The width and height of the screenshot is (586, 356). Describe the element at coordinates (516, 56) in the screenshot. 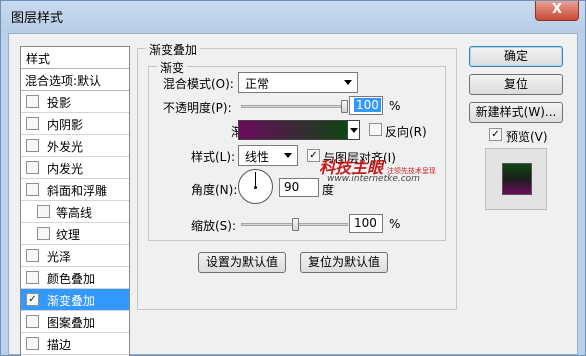

I see `ok-button: 确定` at that location.